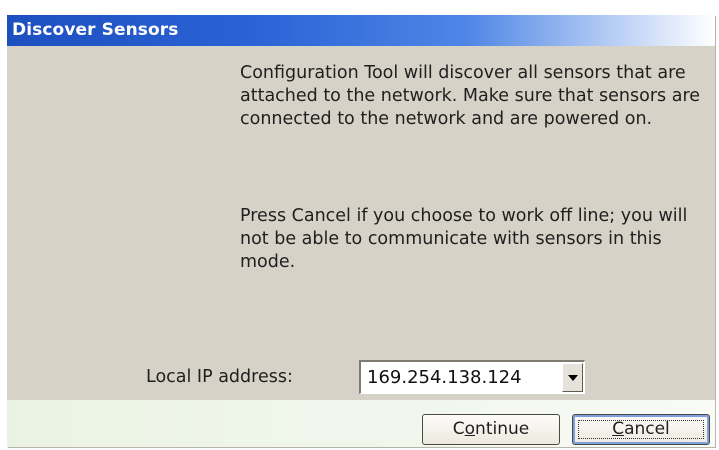 The height and width of the screenshot is (450, 719). What do you see at coordinates (444, 377) in the screenshot?
I see `local-ip-value: 169.254.138.124` at bounding box center [444, 377].